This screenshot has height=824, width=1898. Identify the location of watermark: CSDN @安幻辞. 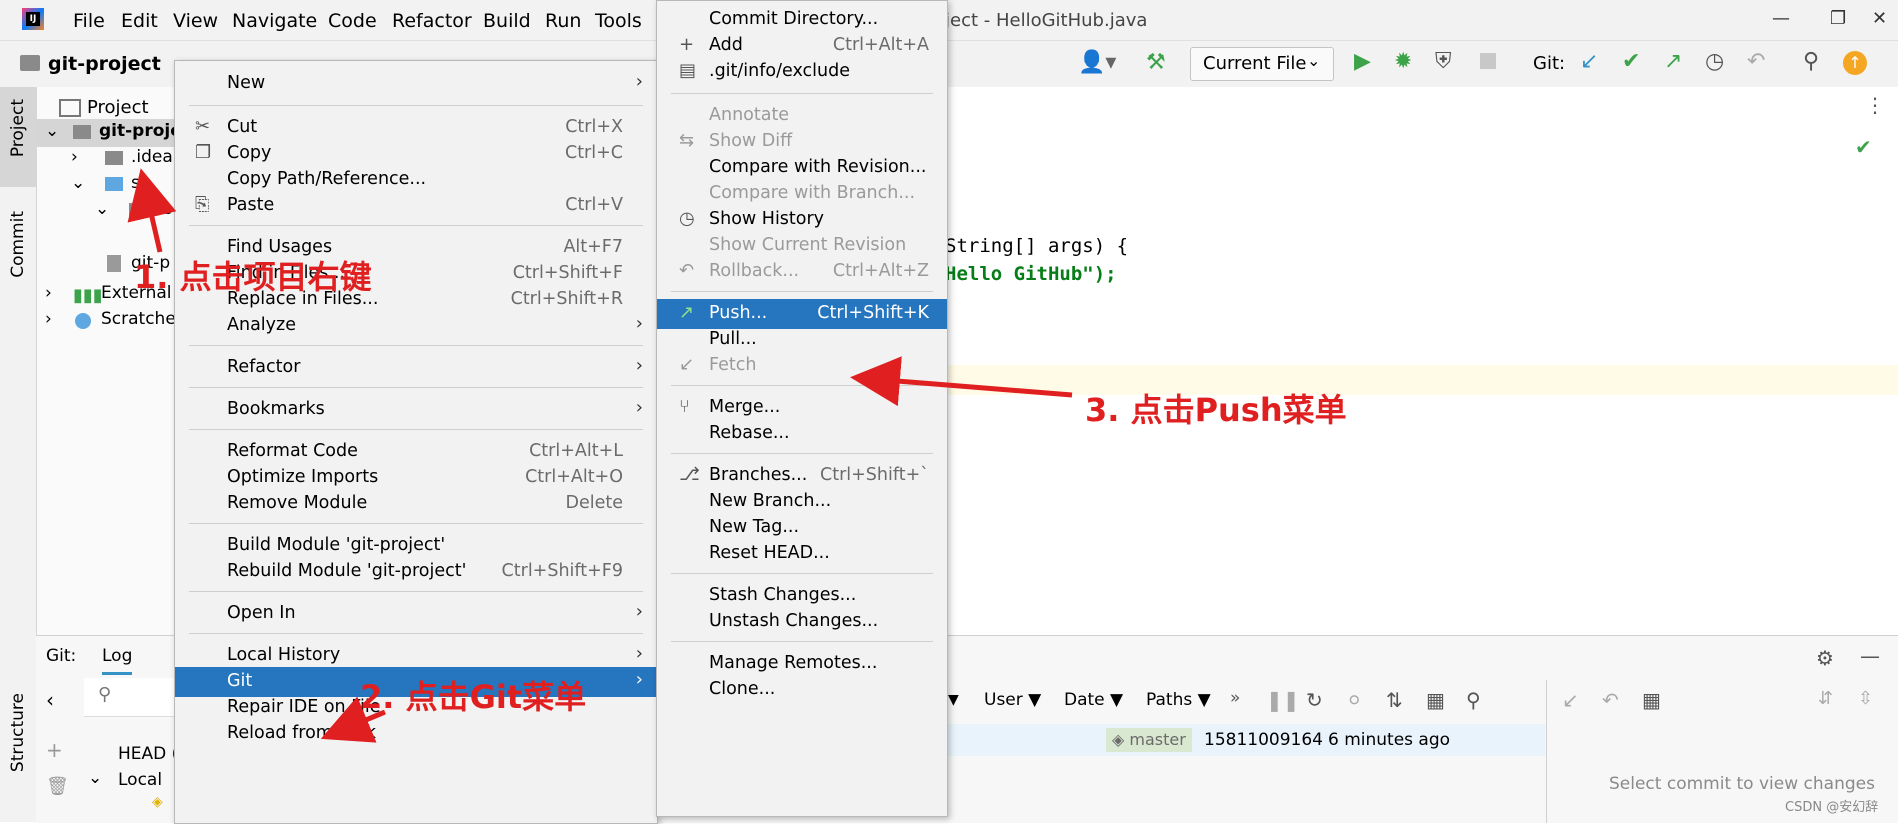
(1832, 807).